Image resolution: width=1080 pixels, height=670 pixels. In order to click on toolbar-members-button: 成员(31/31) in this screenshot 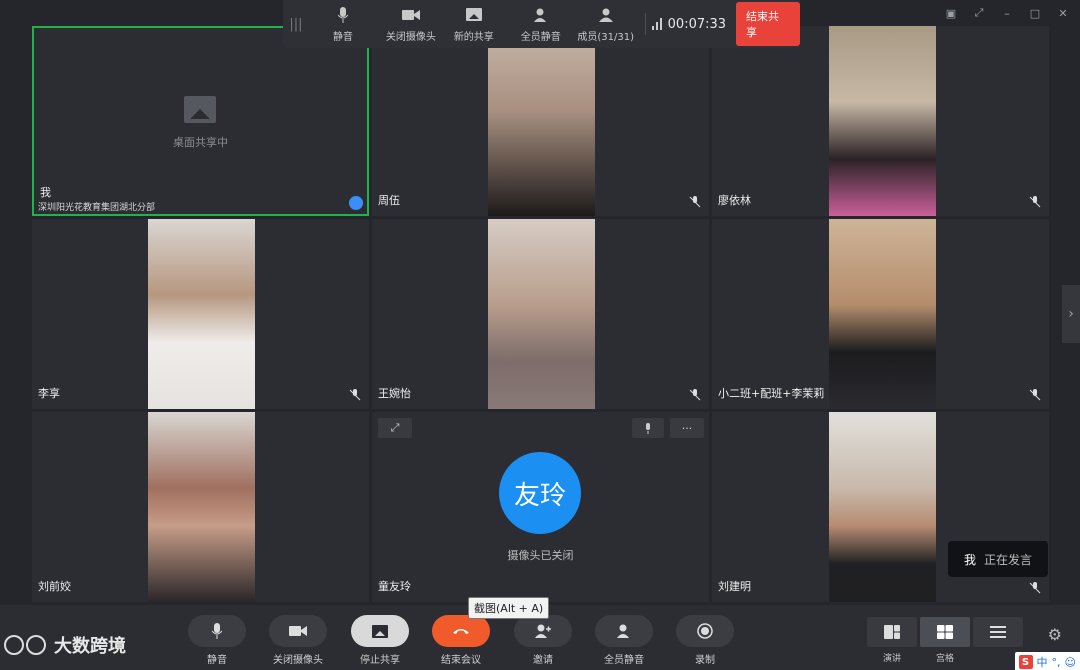, I will do `click(606, 24)`.